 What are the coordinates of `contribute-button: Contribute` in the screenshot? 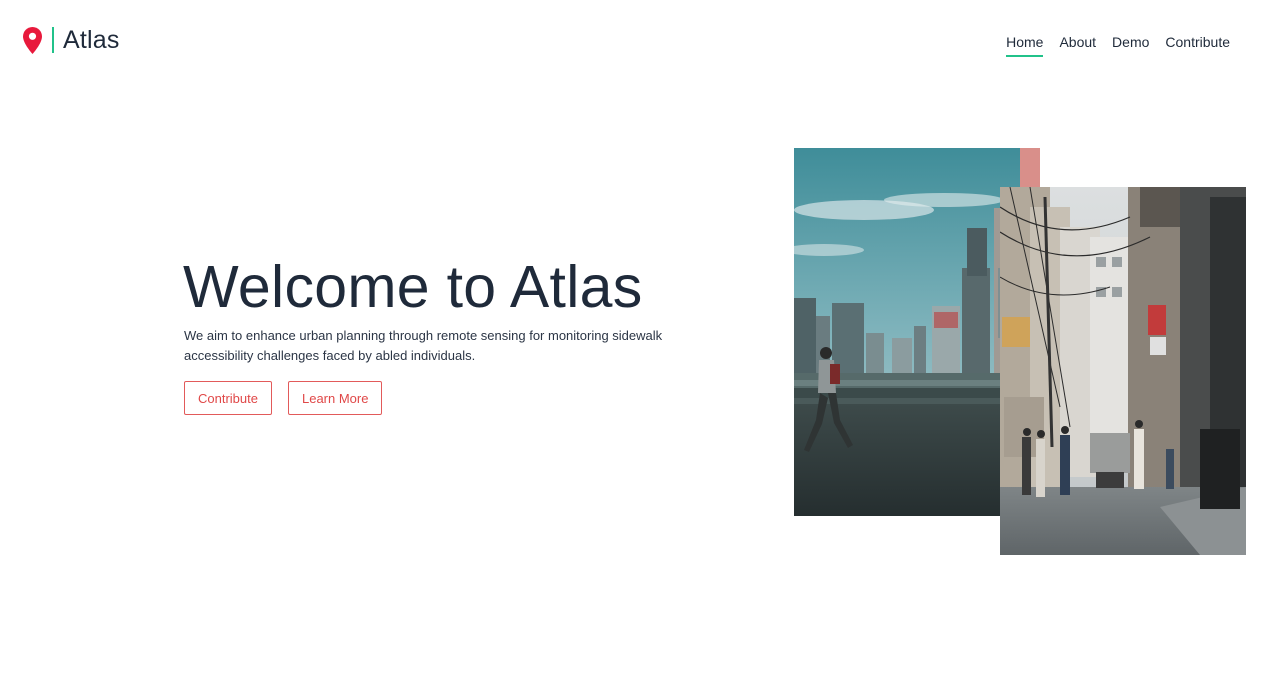 It's located at (228, 398).